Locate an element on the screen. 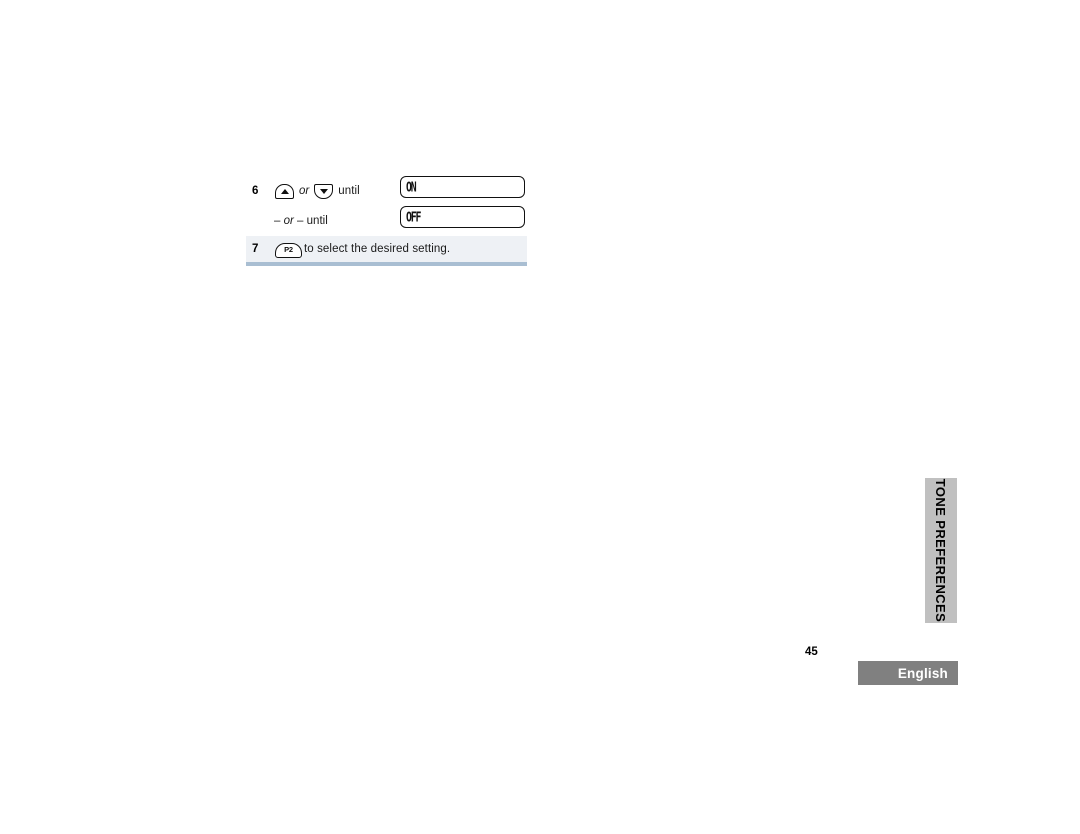 The height and width of the screenshot is (834, 1080). step-row-7: 7 P2 to select the desired setting. is located at coordinates (386, 251).